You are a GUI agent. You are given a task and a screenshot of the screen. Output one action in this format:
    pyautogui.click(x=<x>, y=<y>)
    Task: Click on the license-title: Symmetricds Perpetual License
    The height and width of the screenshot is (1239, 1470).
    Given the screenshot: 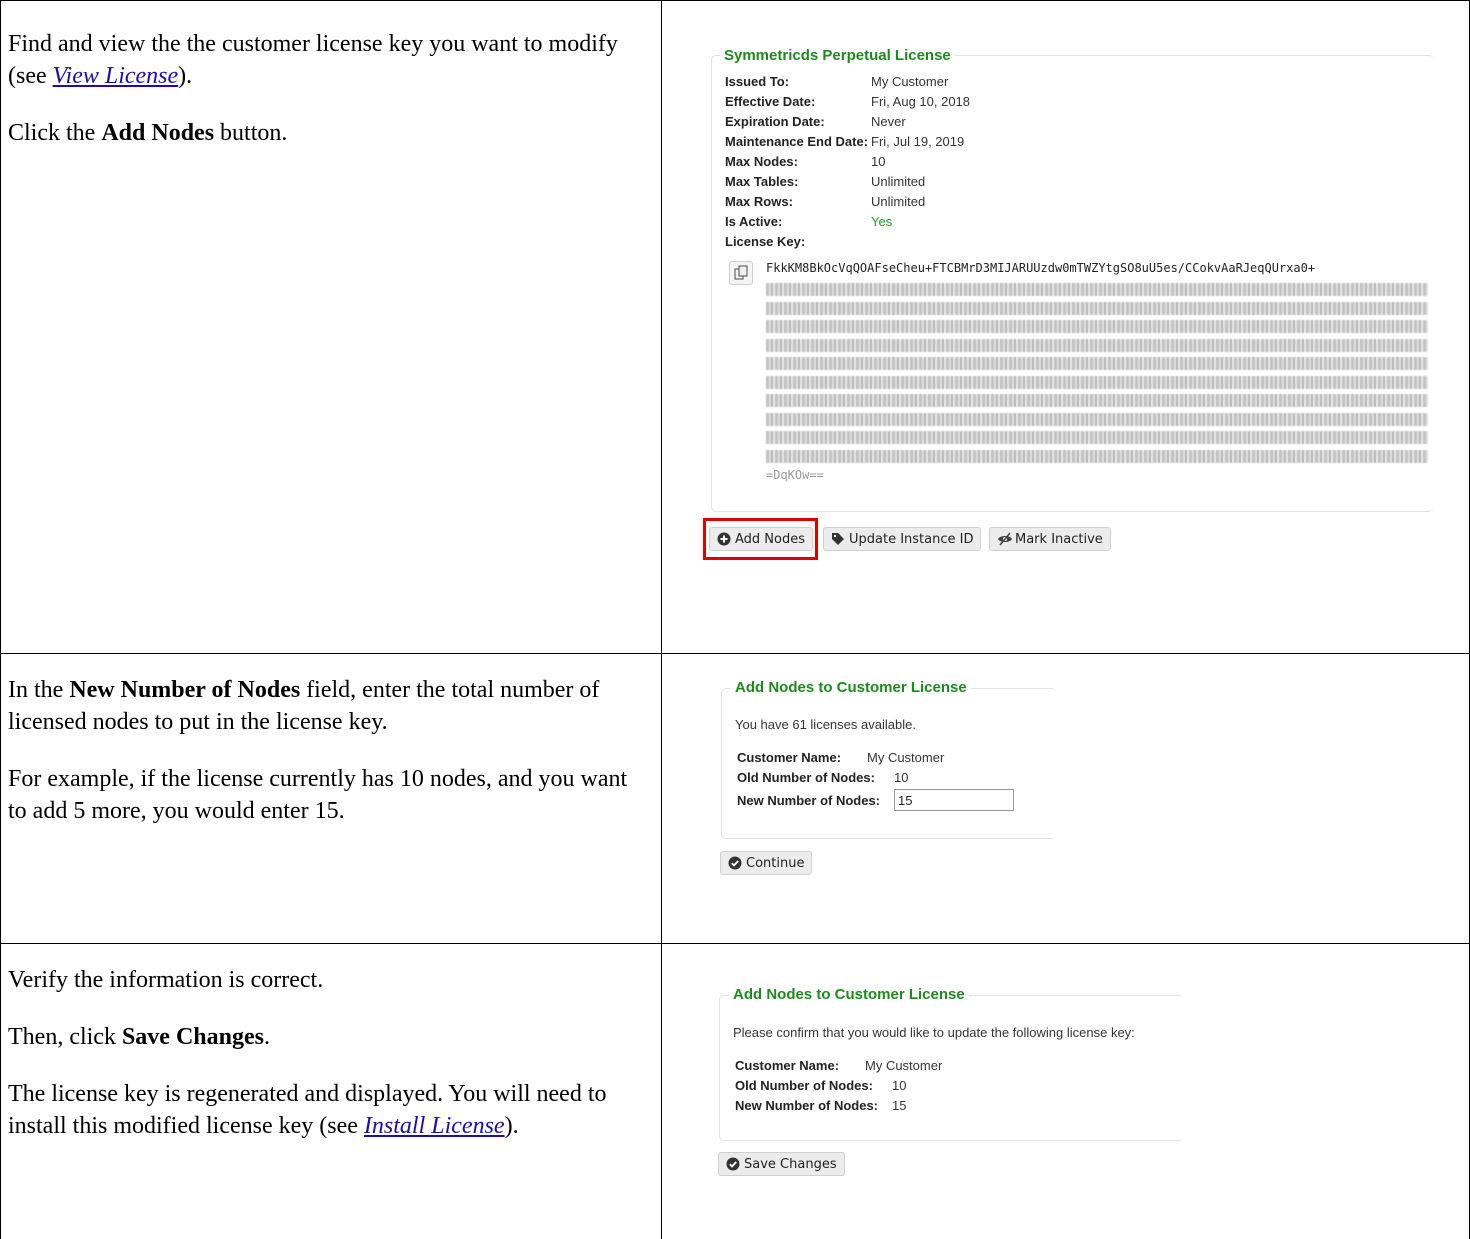 What is the action you would take?
    pyautogui.click(x=837, y=55)
    